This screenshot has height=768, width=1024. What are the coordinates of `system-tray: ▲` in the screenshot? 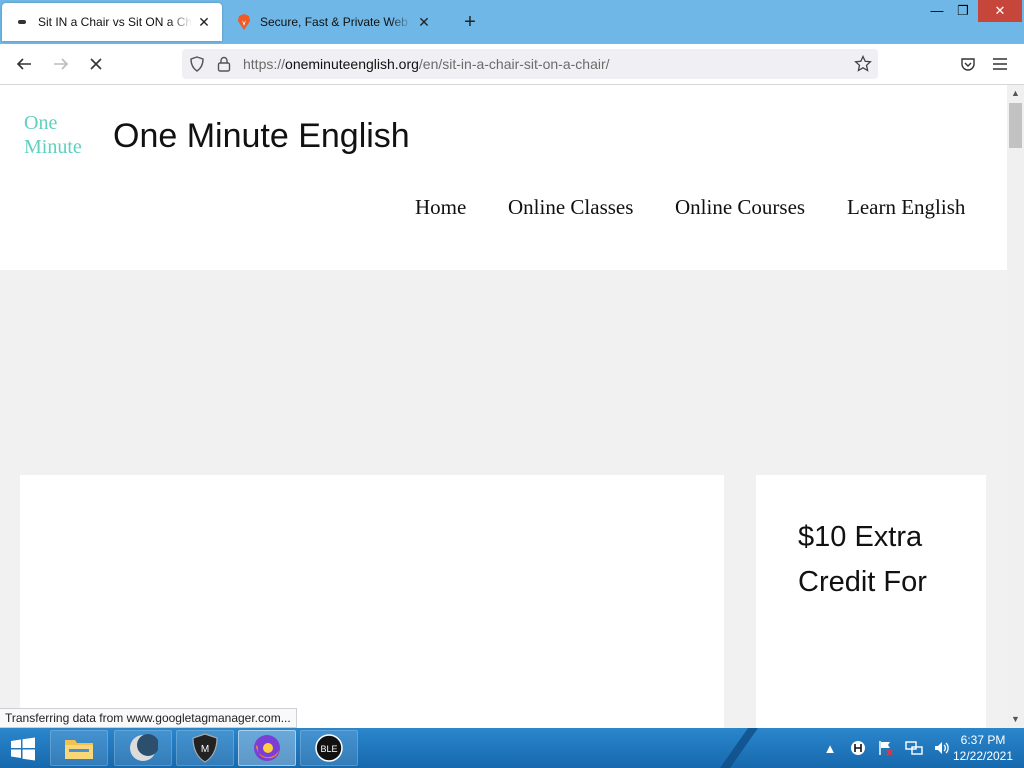 It's located at (886, 748).